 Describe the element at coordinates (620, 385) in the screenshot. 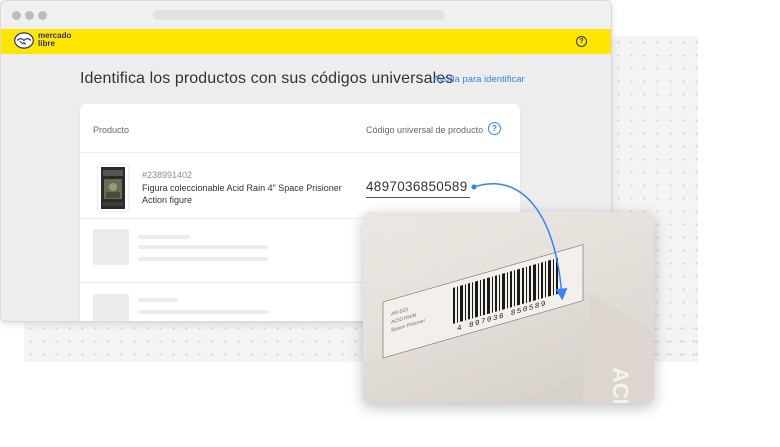

I see `box-side-text: ACID WO` at that location.